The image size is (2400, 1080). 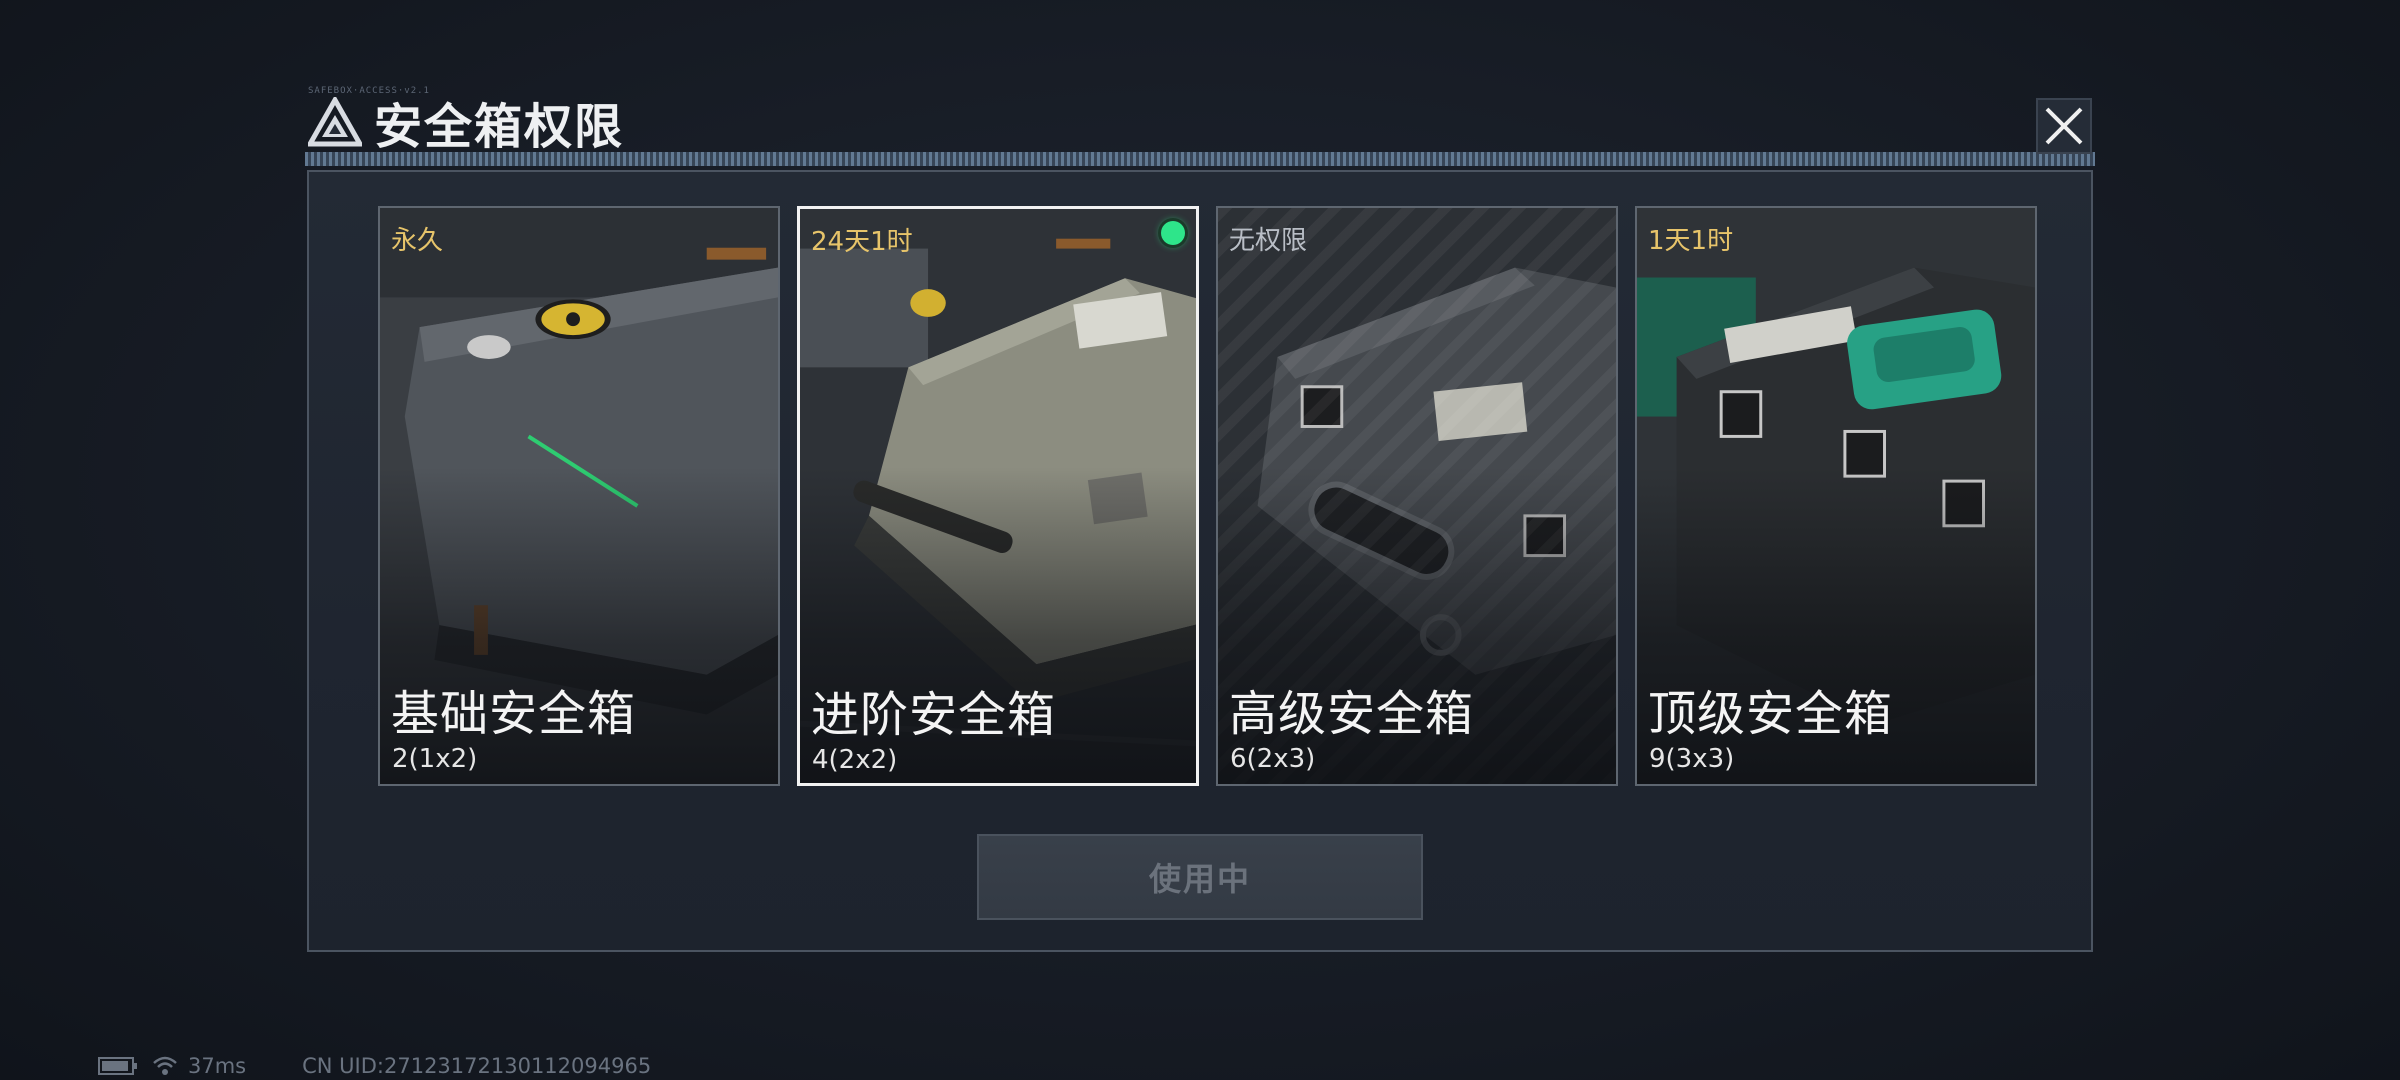 What do you see at coordinates (1273, 759) in the screenshot?
I see `card-size: 6(2x3)` at bounding box center [1273, 759].